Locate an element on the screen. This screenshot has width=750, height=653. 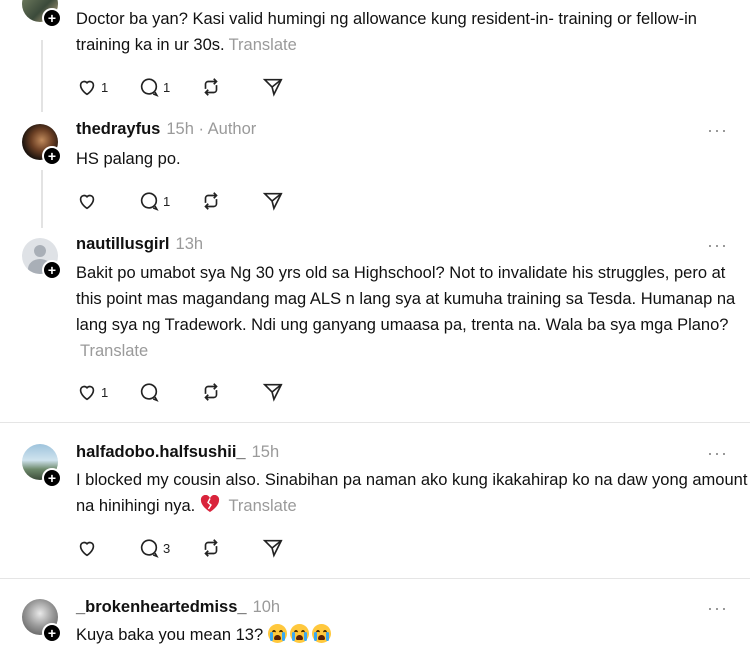
post-actions: 3 is located at coordinates (200, 548).